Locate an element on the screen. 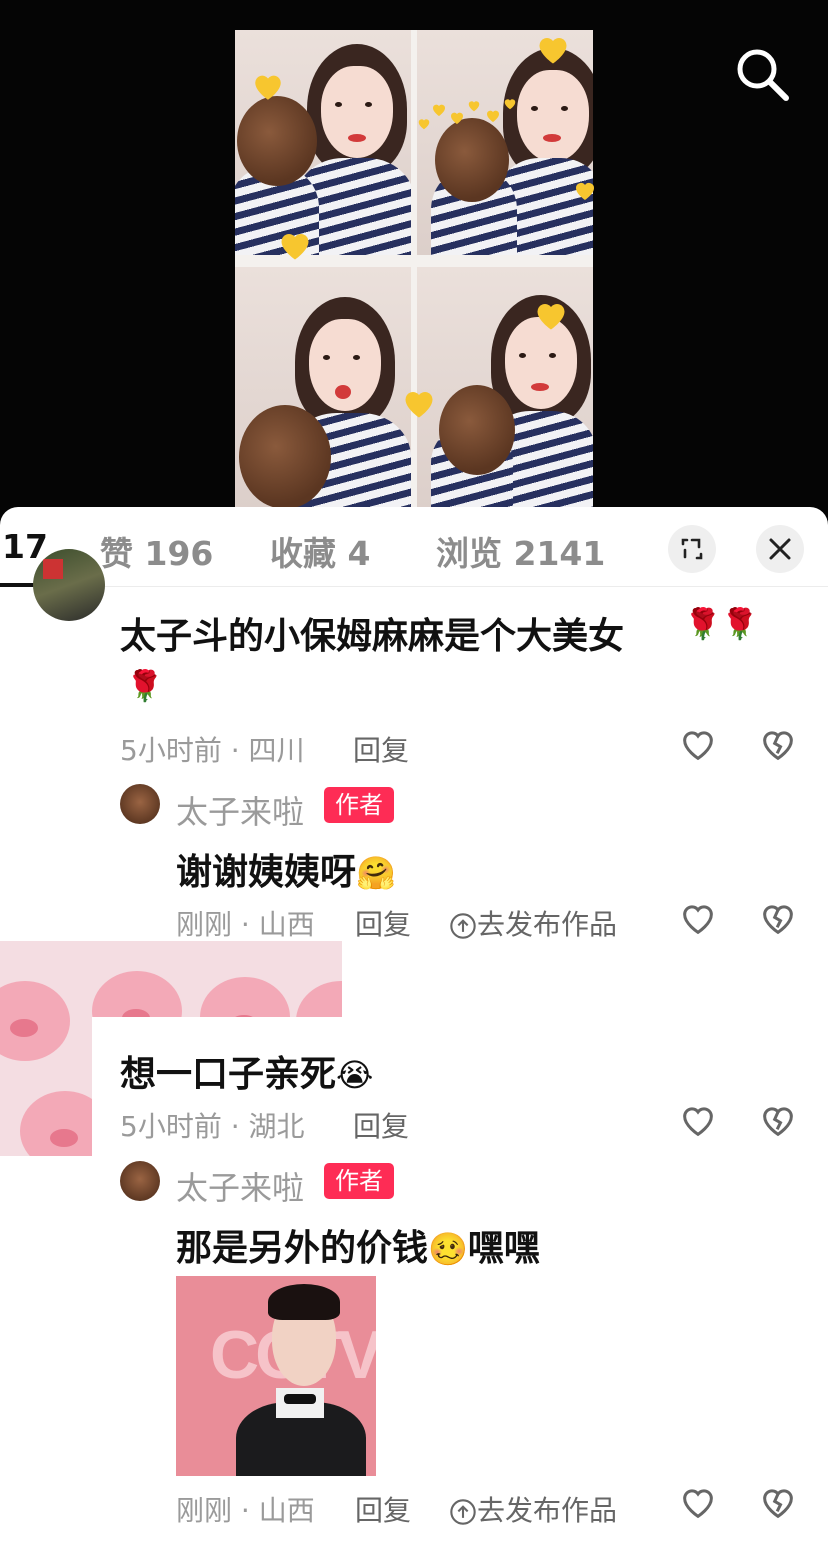  comment-body: 想一口子亲死 is located at coordinates (228, 1074).